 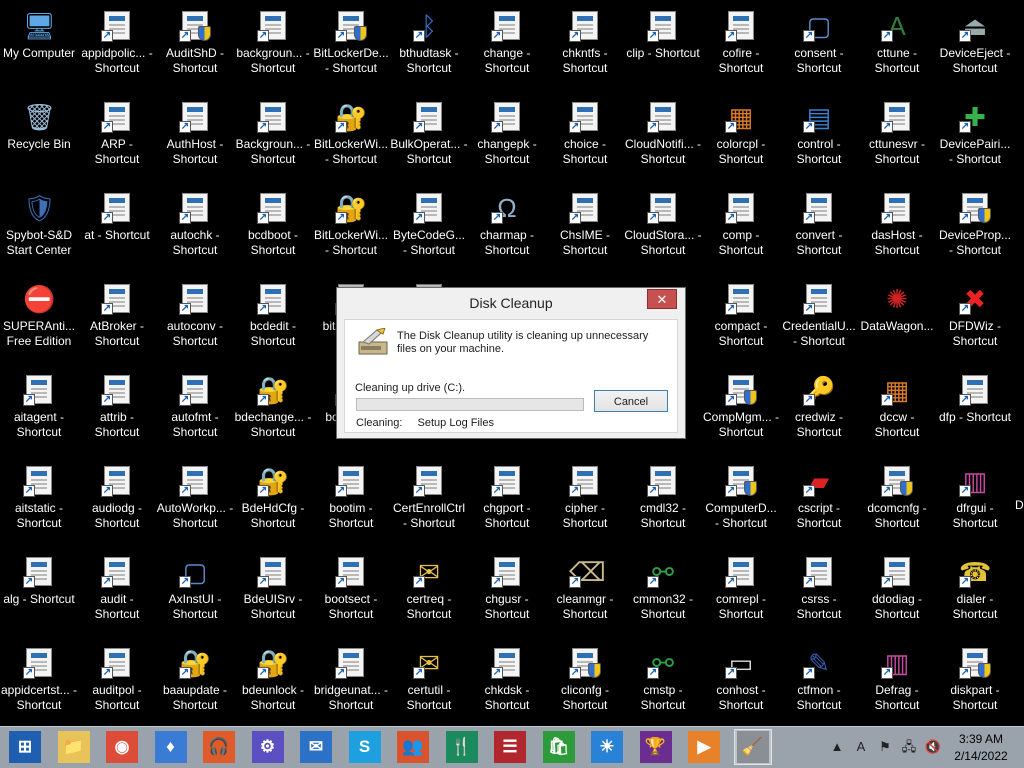 What do you see at coordinates (507, 45) in the screenshot?
I see `desktop-icon: ↗ change - Shortcut` at bounding box center [507, 45].